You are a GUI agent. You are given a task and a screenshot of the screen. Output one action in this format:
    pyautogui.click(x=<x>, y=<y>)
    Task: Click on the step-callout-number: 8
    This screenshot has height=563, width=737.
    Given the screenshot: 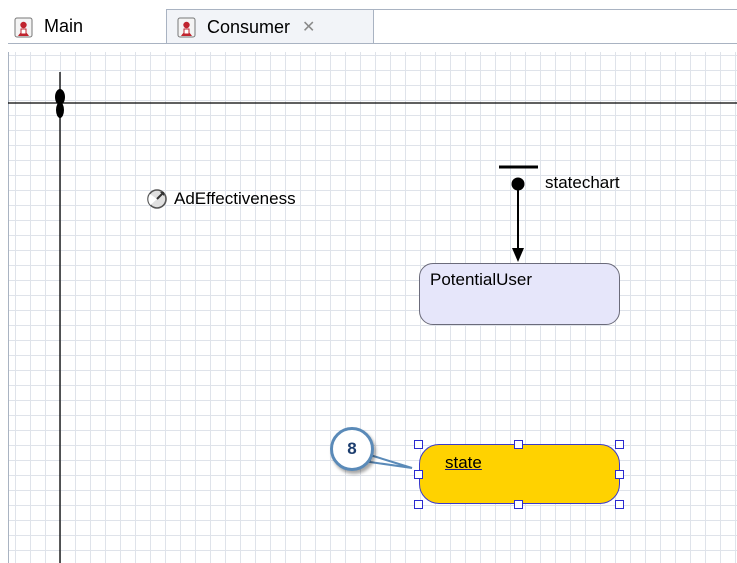 What is the action you would take?
    pyautogui.click(x=352, y=448)
    